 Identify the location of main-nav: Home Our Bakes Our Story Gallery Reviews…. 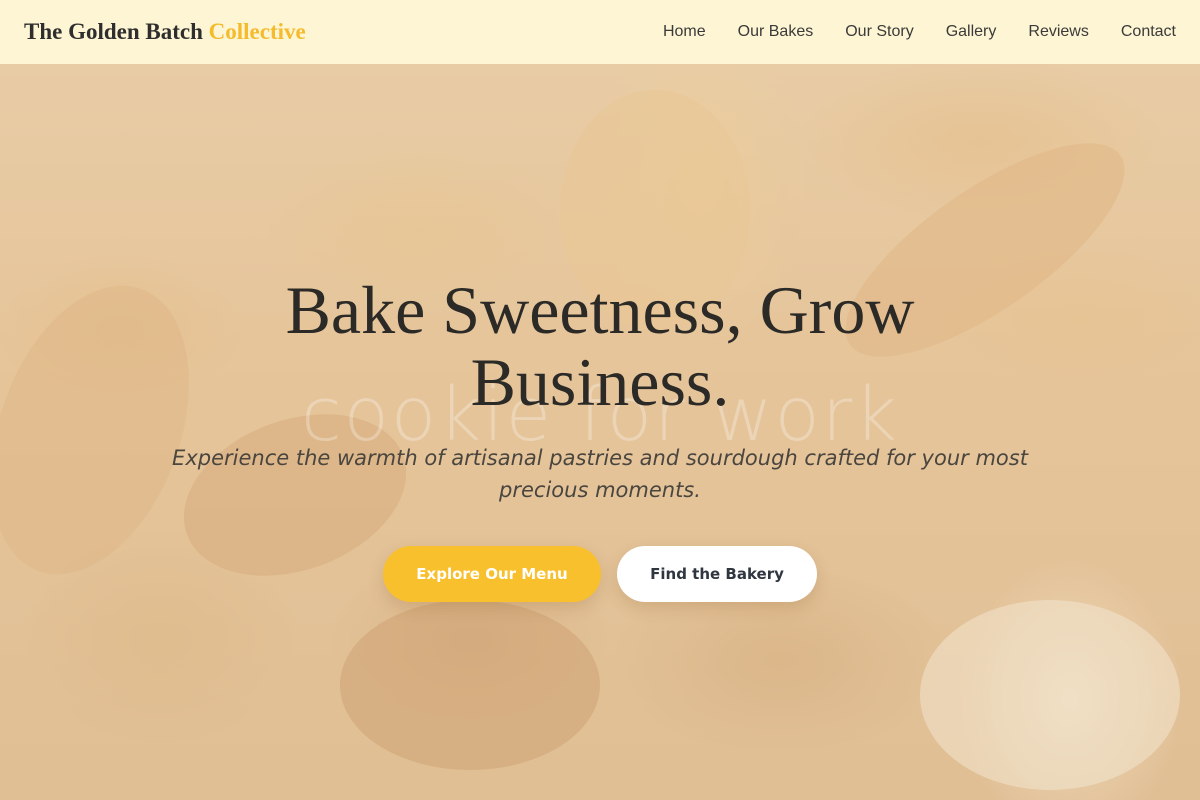
(919, 32).